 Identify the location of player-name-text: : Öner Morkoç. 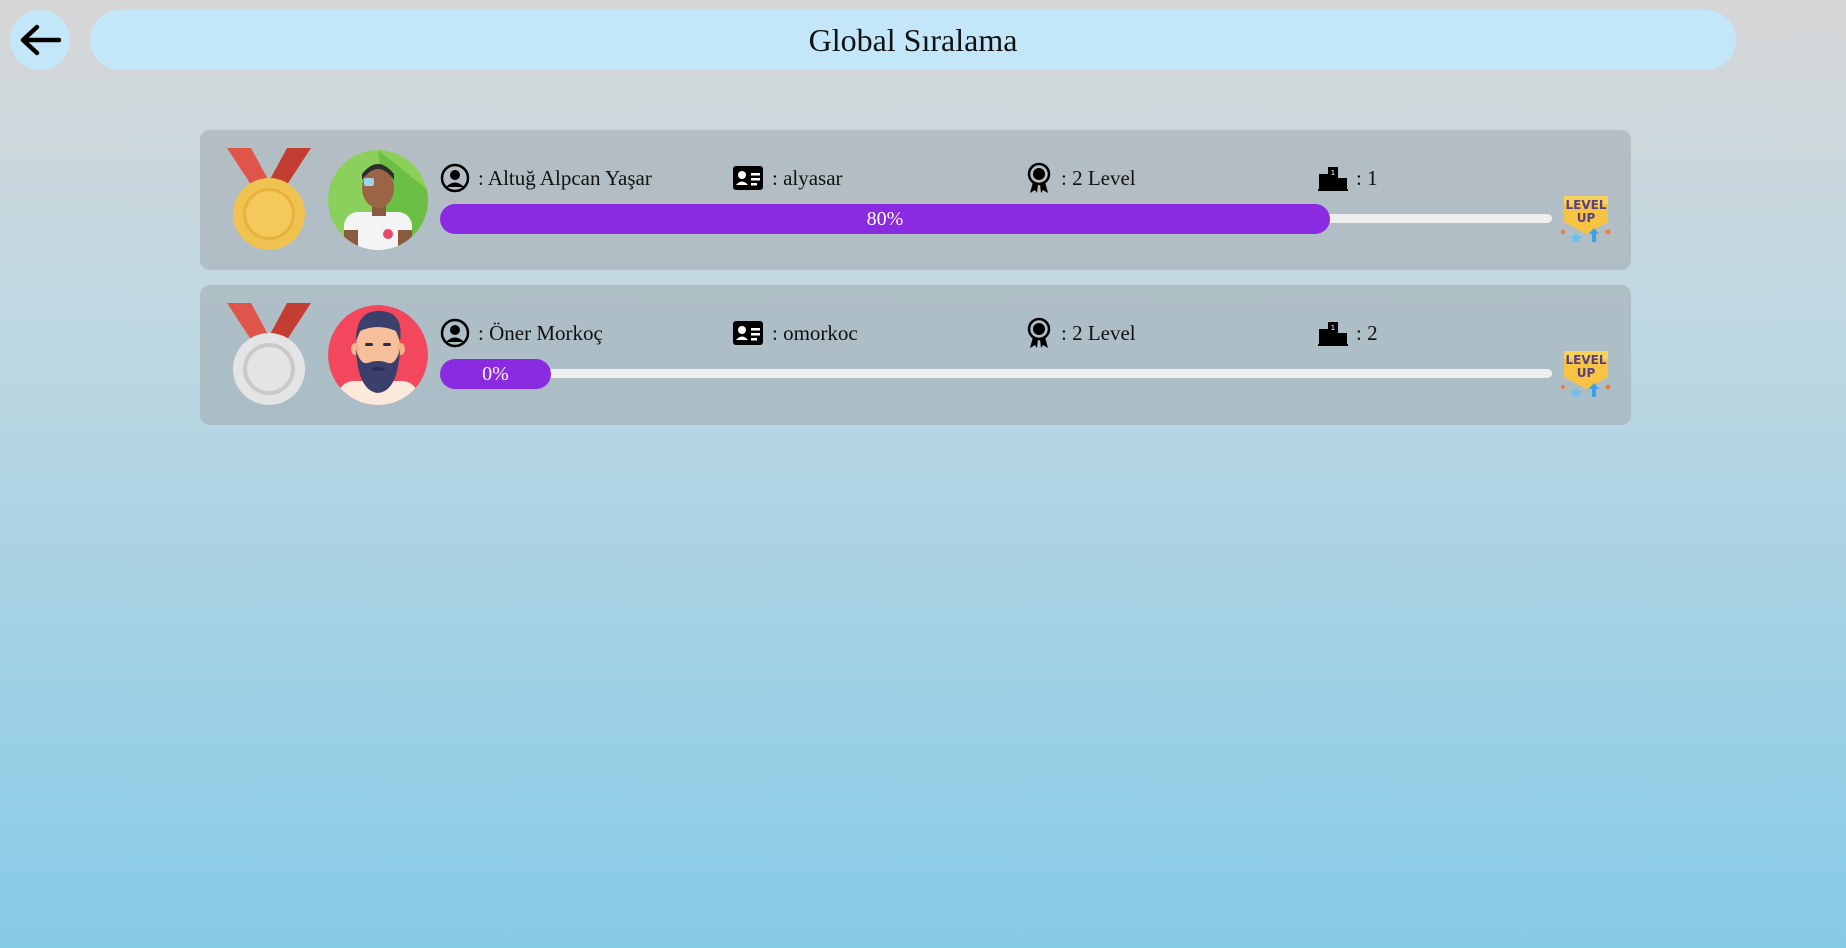
(540, 332).